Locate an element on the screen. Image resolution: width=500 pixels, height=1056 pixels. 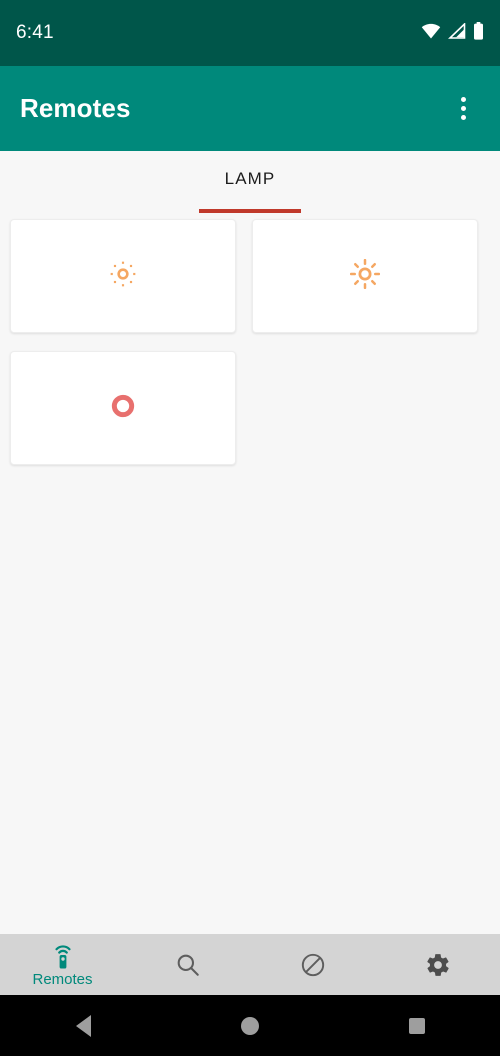
back-triangle-icon is located at coordinates (83, 1025).